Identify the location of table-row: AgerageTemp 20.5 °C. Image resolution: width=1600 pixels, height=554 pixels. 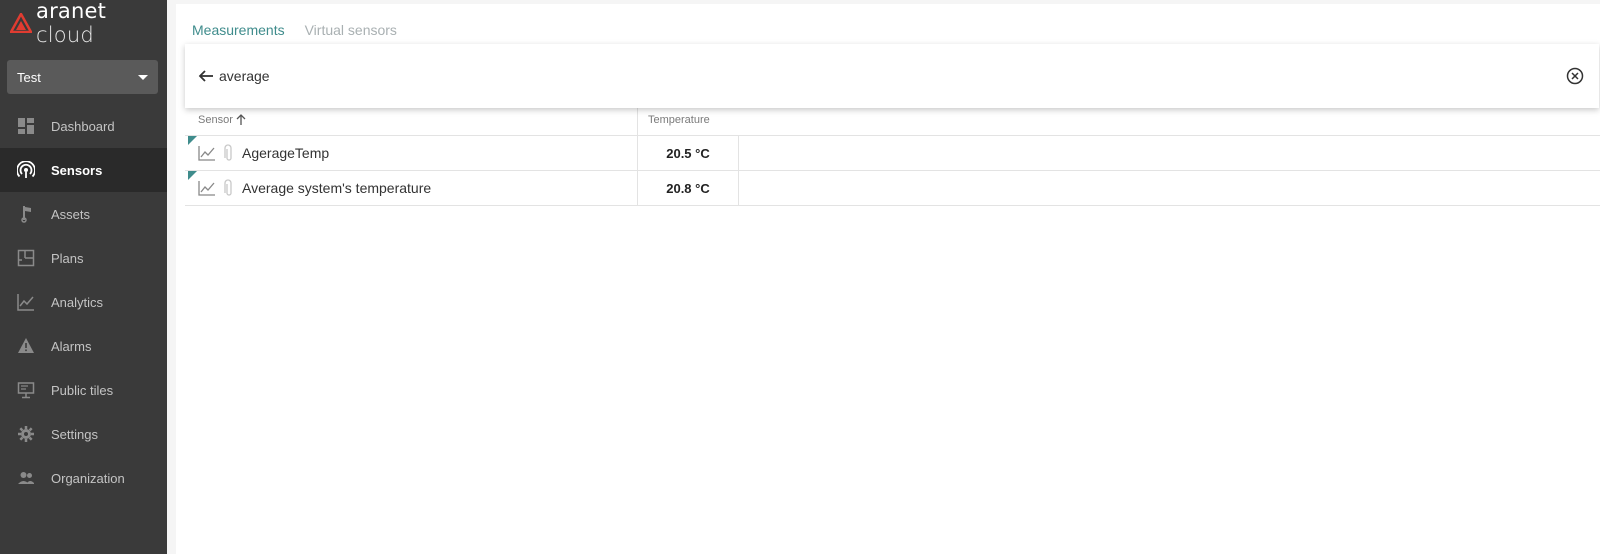
(892, 153).